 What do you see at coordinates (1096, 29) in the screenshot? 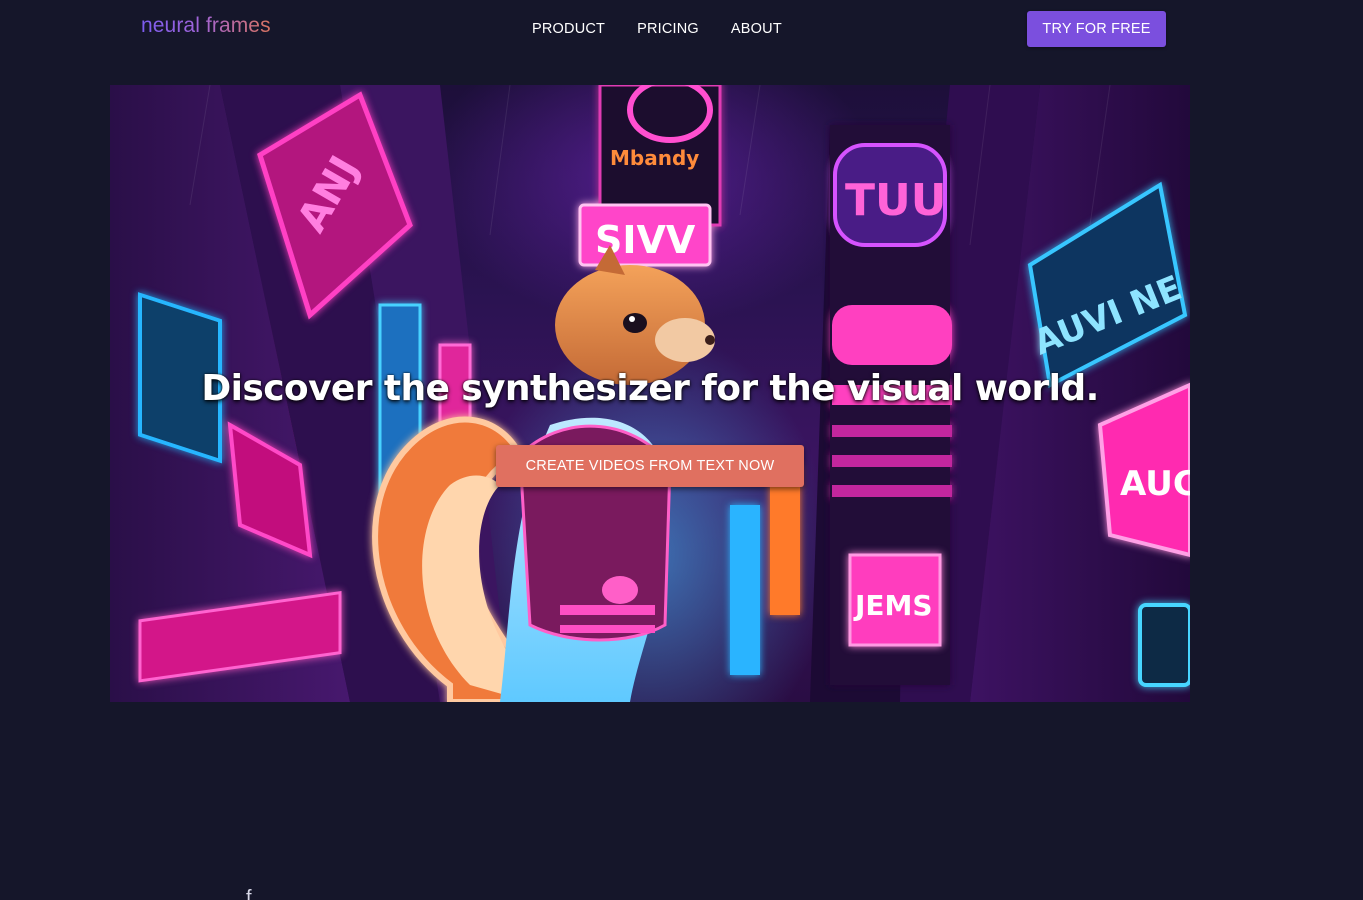
I see `try-for-free-button: TRY FOR FREE` at bounding box center [1096, 29].